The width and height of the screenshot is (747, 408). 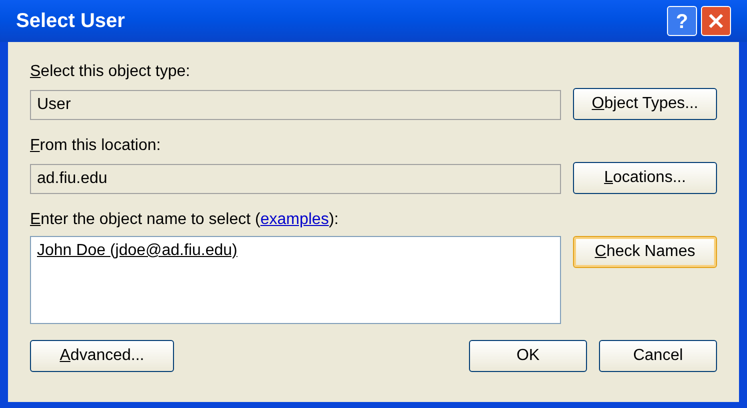 What do you see at coordinates (96, 146) in the screenshot?
I see `field-label: From this location:` at bounding box center [96, 146].